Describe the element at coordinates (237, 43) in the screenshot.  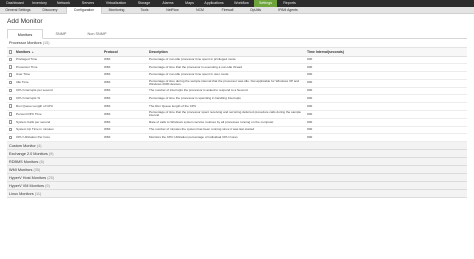
I see `processor-monitors-header: Processor Monitors (15)` at that location.